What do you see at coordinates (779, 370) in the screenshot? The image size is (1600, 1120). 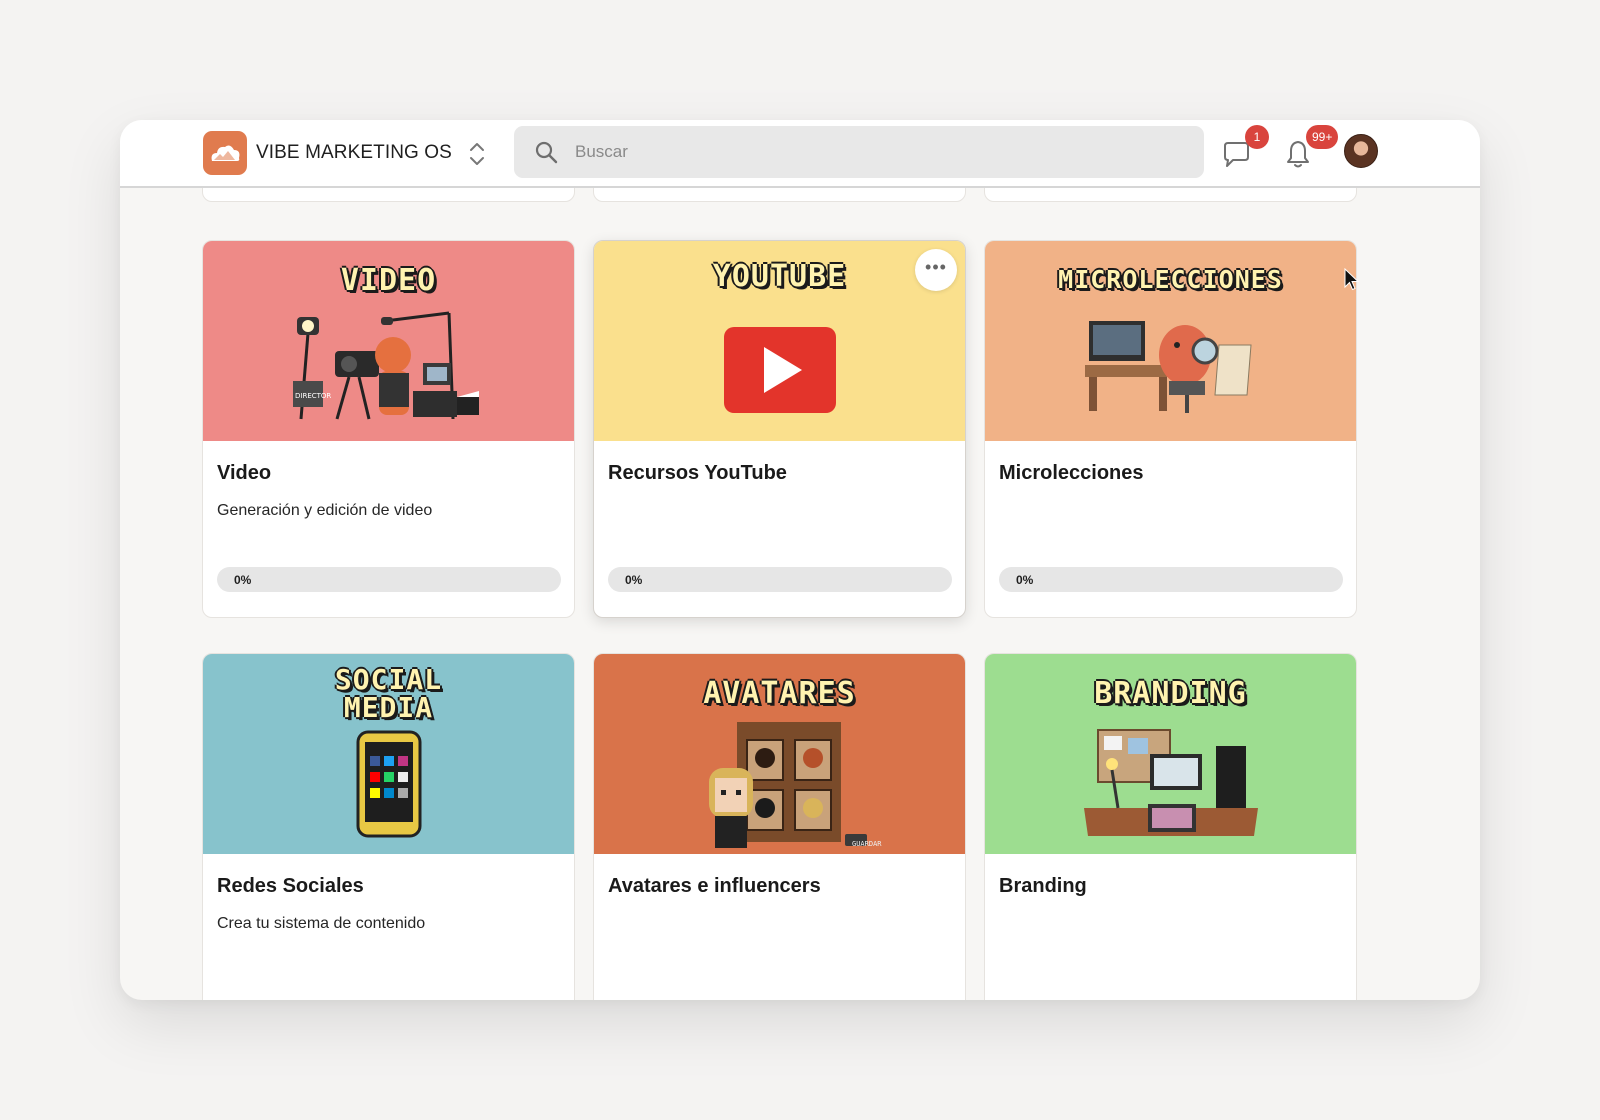 I see `youtube-play-icon` at bounding box center [779, 370].